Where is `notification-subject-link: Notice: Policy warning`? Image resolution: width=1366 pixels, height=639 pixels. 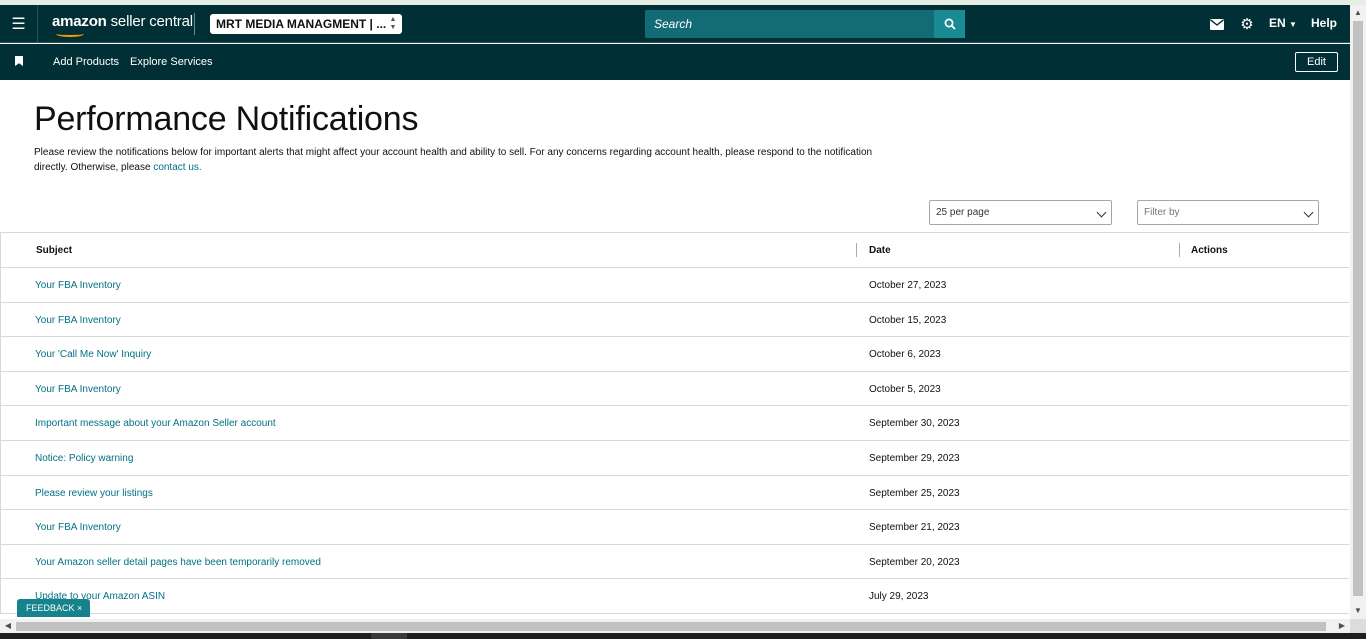 notification-subject-link: Notice: Policy warning is located at coordinates (84, 458).